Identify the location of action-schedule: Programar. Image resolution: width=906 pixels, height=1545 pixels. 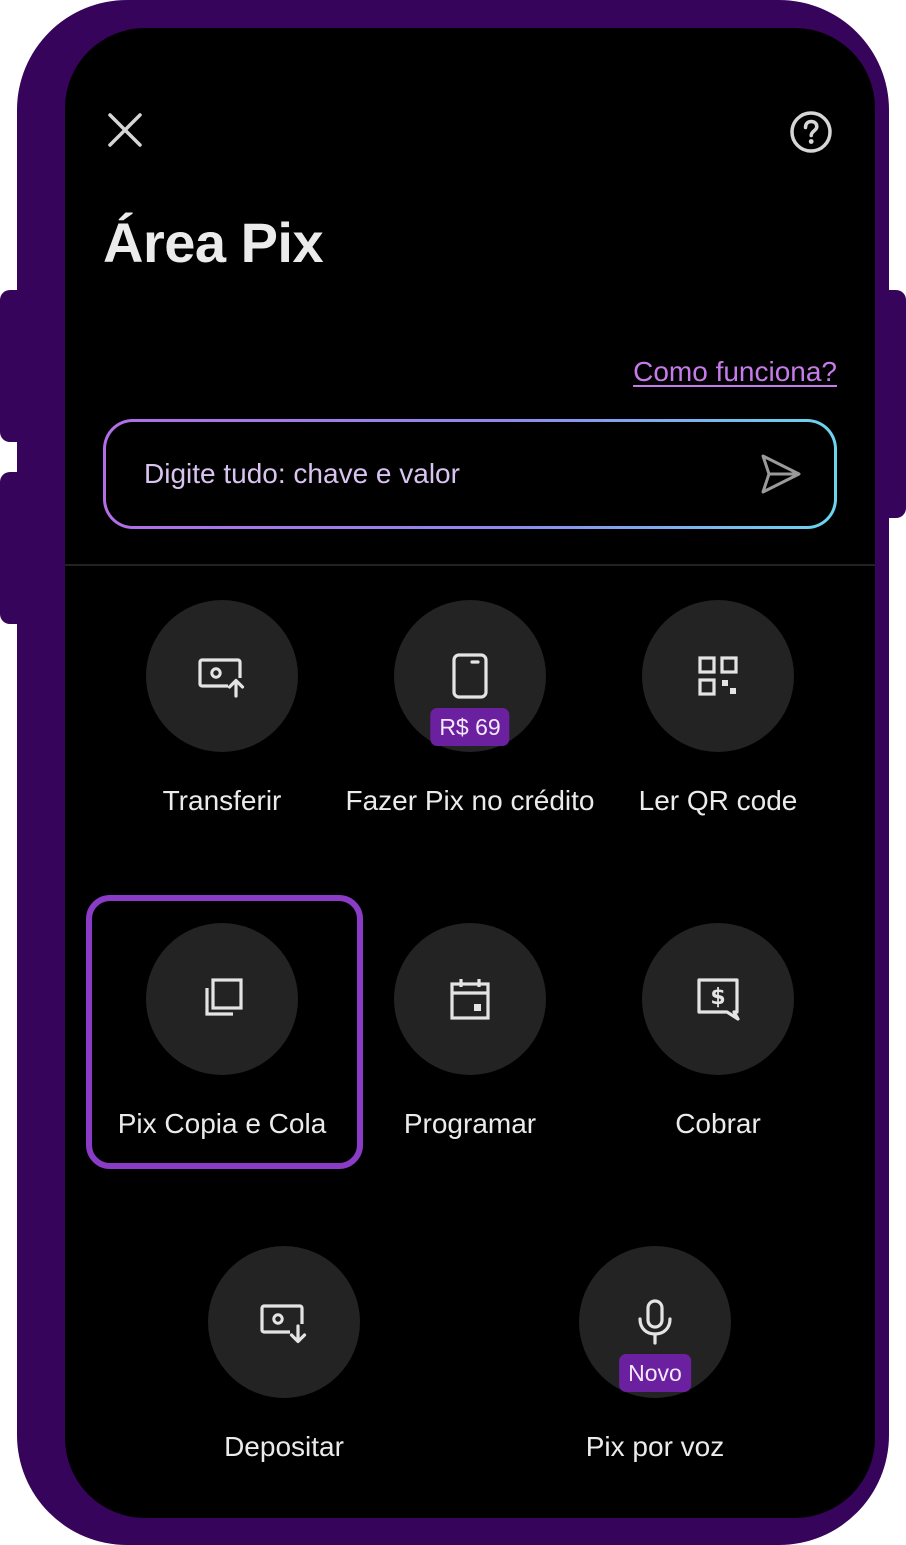
(470, 1033).